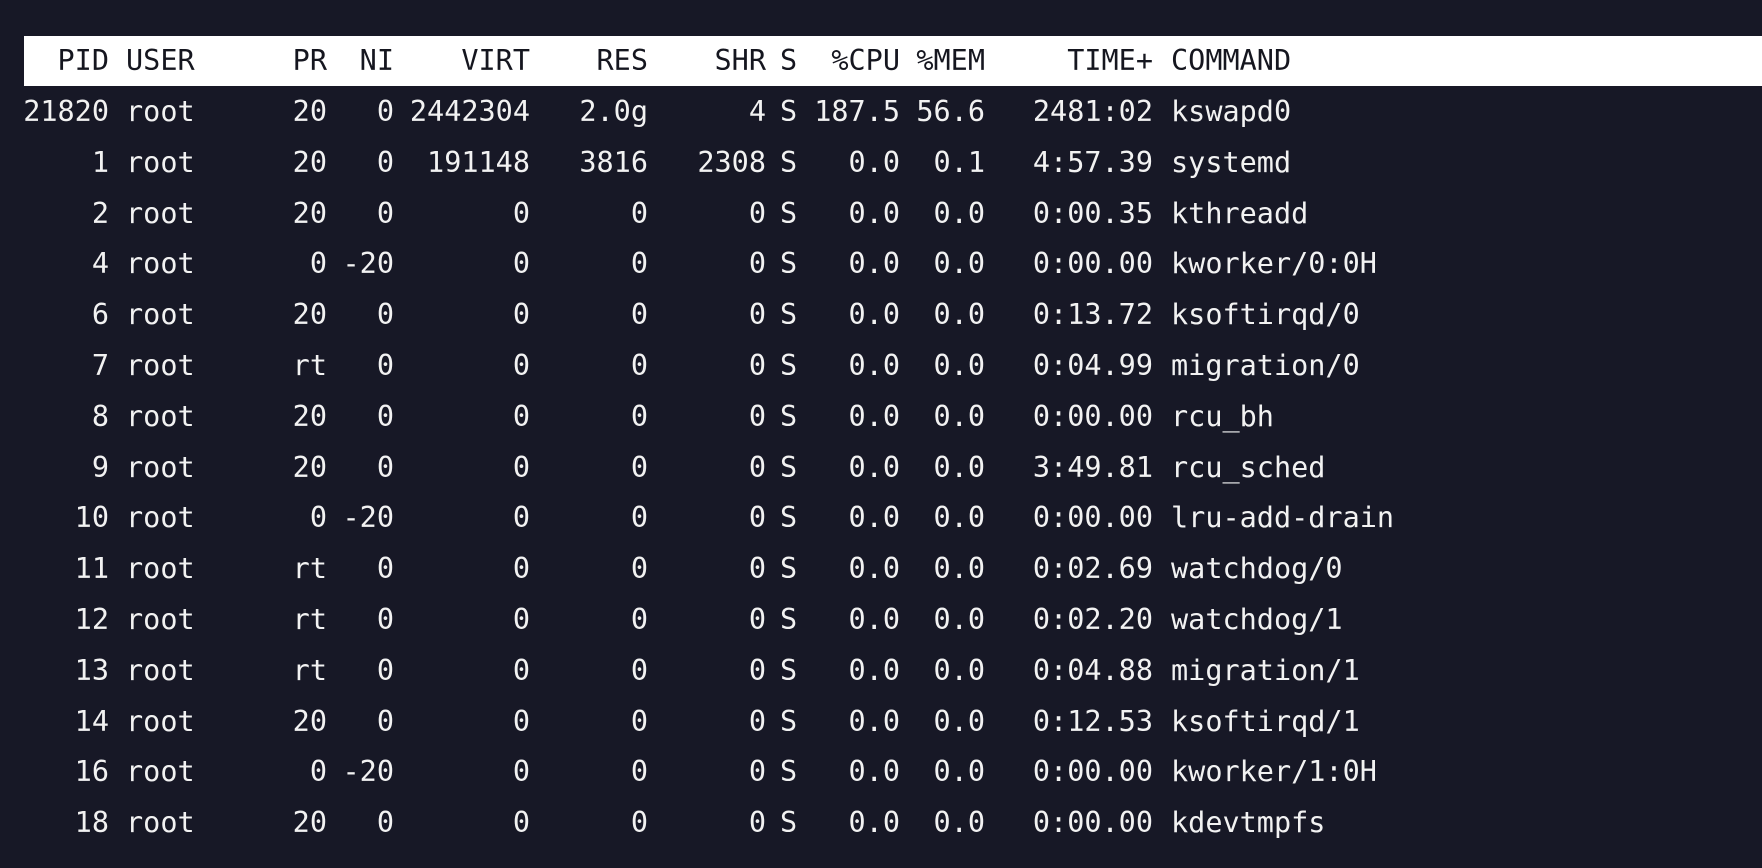  What do you see at coordinates (201, 61) in the screenshot?
I see `header-user: USER` at bounding box center [201, 61].